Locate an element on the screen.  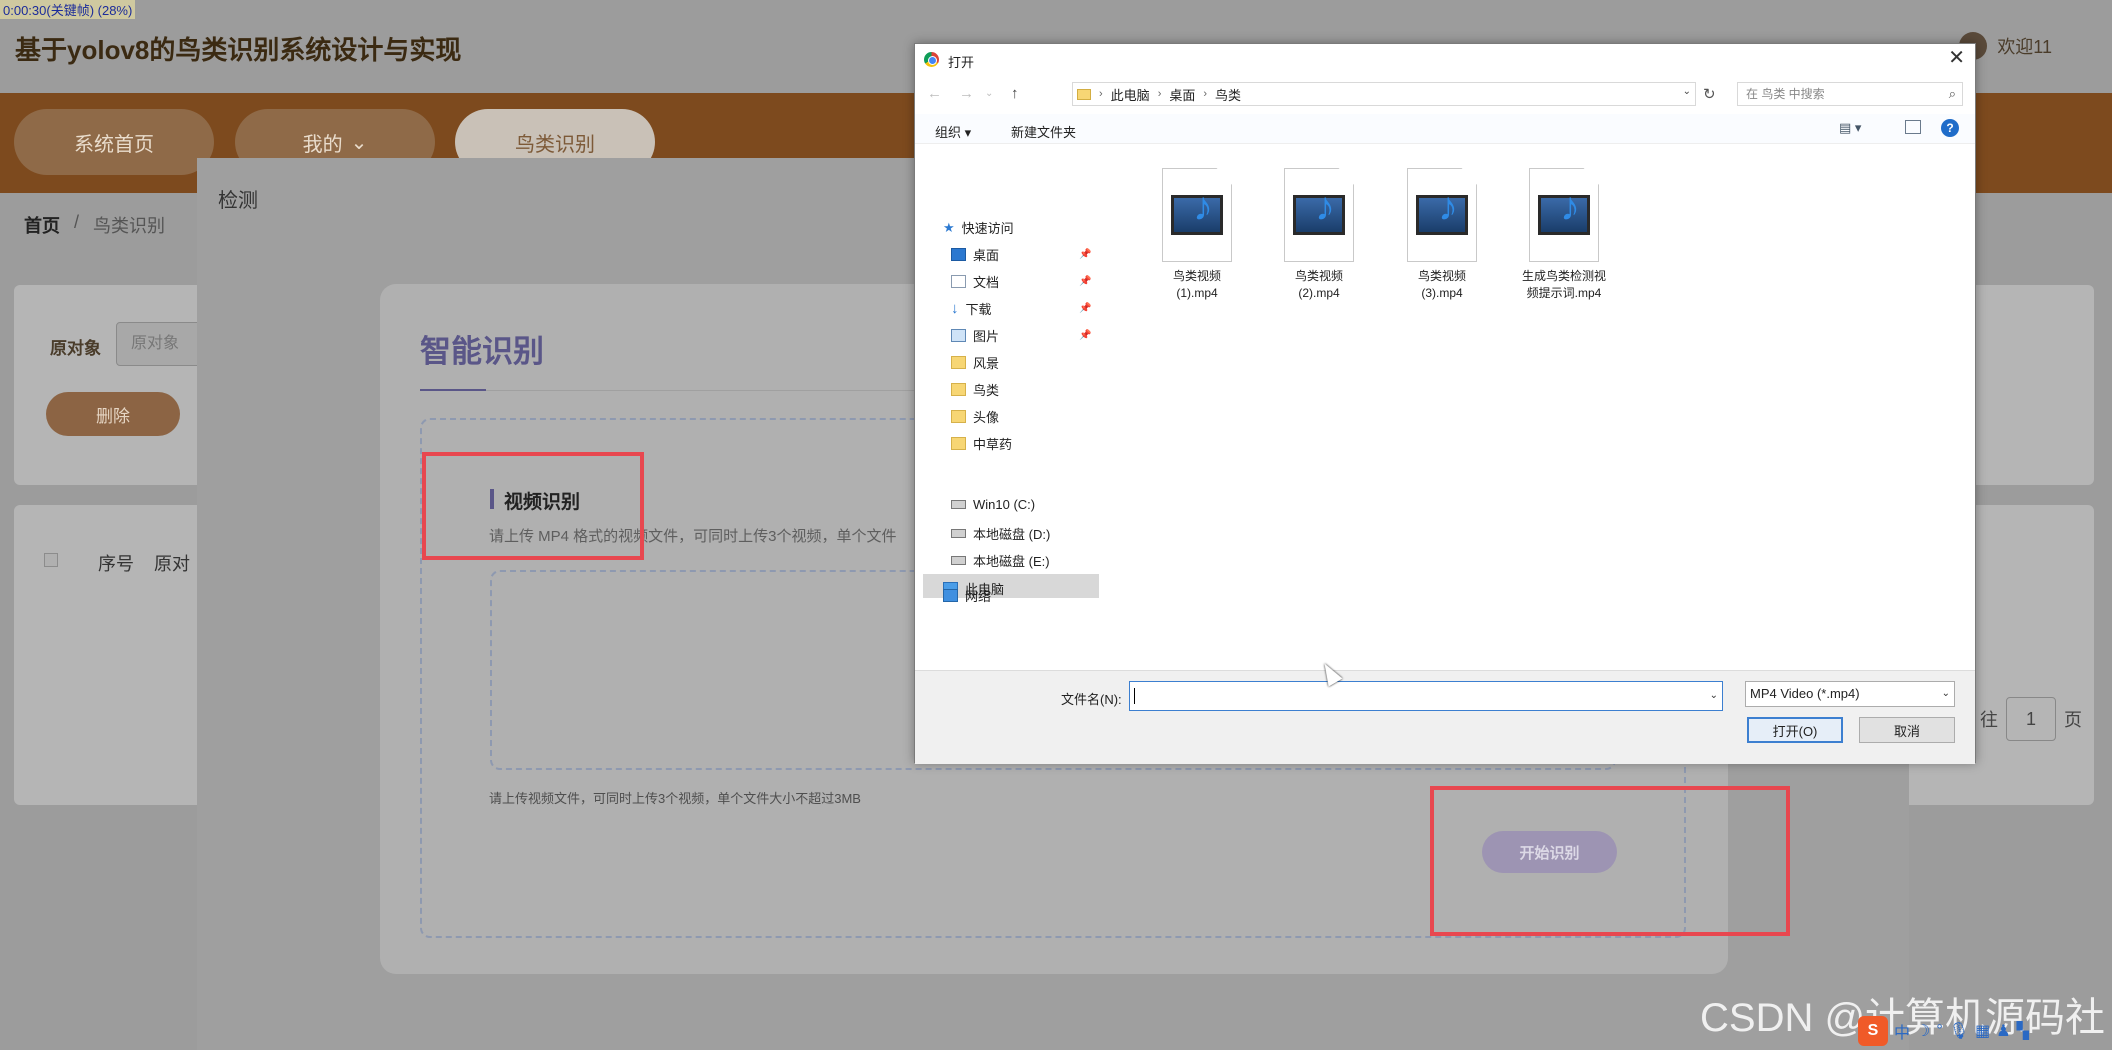
filename-input: ⌄ is located at coordinates (1426, 696).